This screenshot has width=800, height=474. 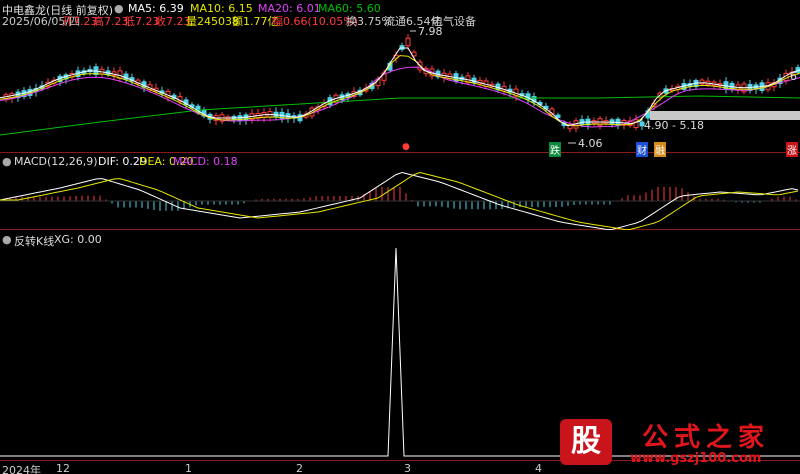 I want to click on marker-fall: 跌, so click(x=555, y=149).